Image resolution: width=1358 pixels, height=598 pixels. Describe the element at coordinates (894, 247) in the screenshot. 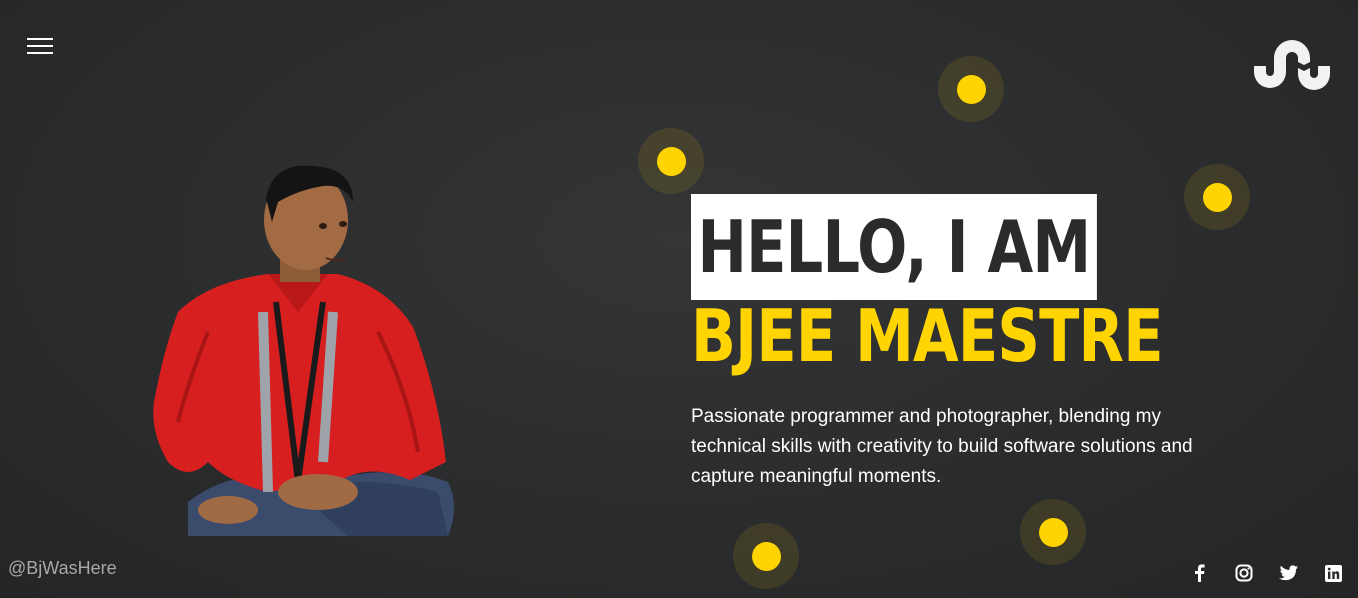

I see `greeting-heading: HELLO, I AM` at that location.